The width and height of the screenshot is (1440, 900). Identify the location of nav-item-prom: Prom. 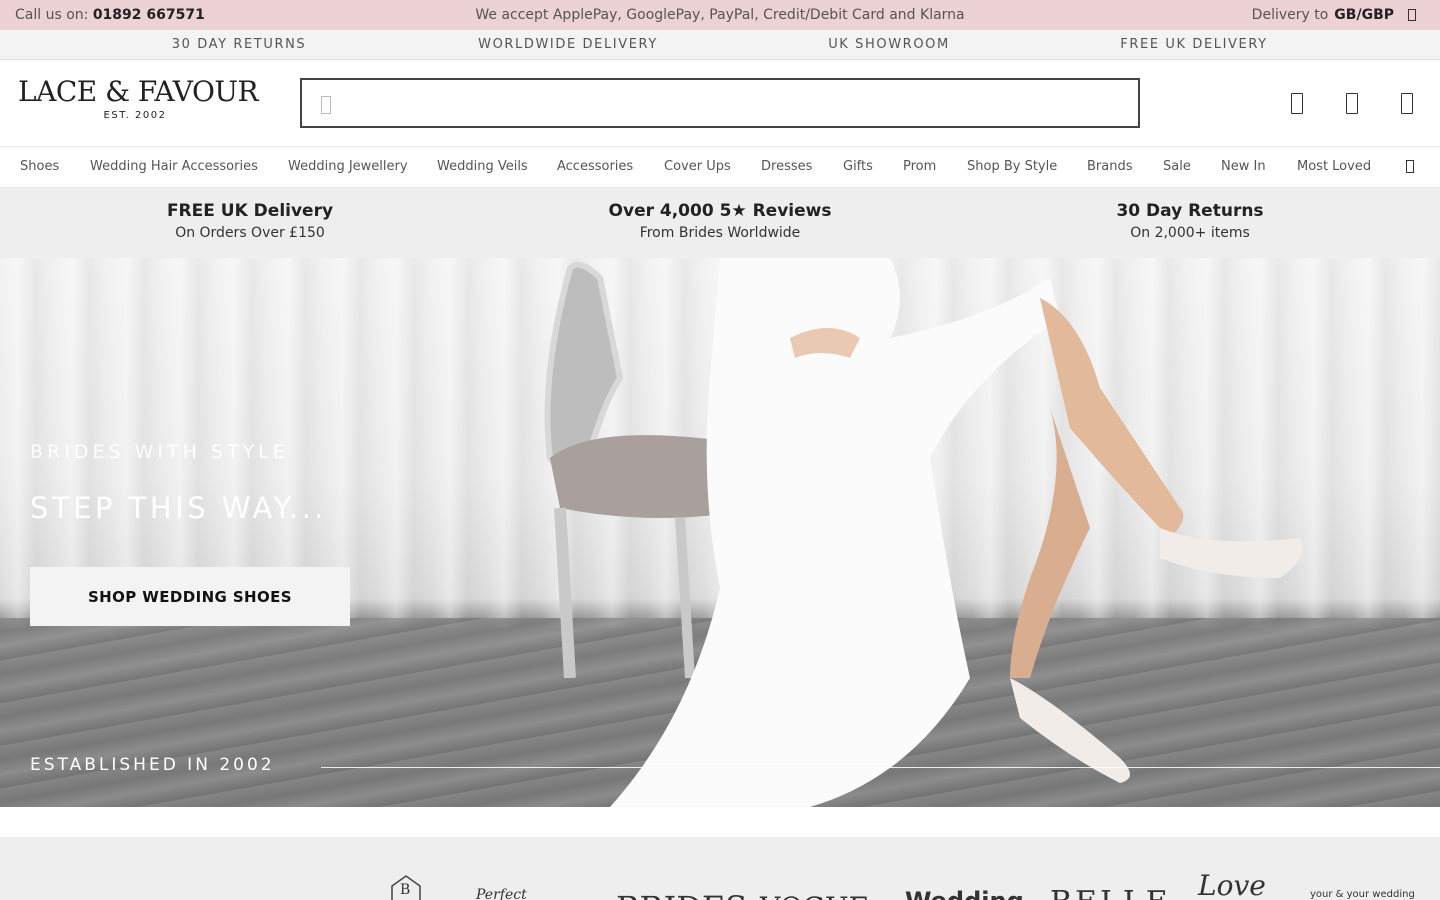
(919, 166).